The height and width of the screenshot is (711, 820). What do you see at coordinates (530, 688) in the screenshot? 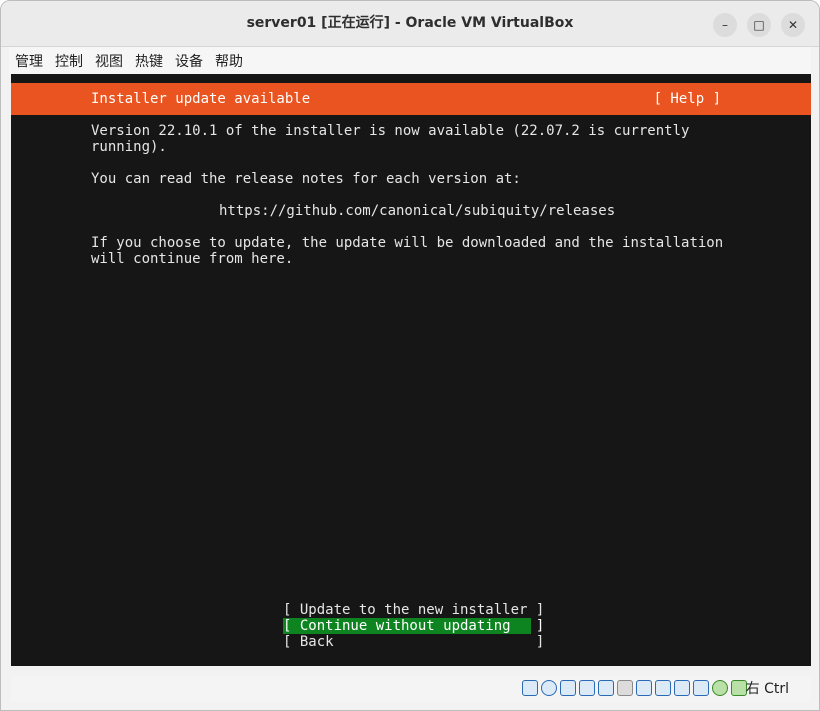
I see `hard-disk-icon` at bounding box center [530, 688].